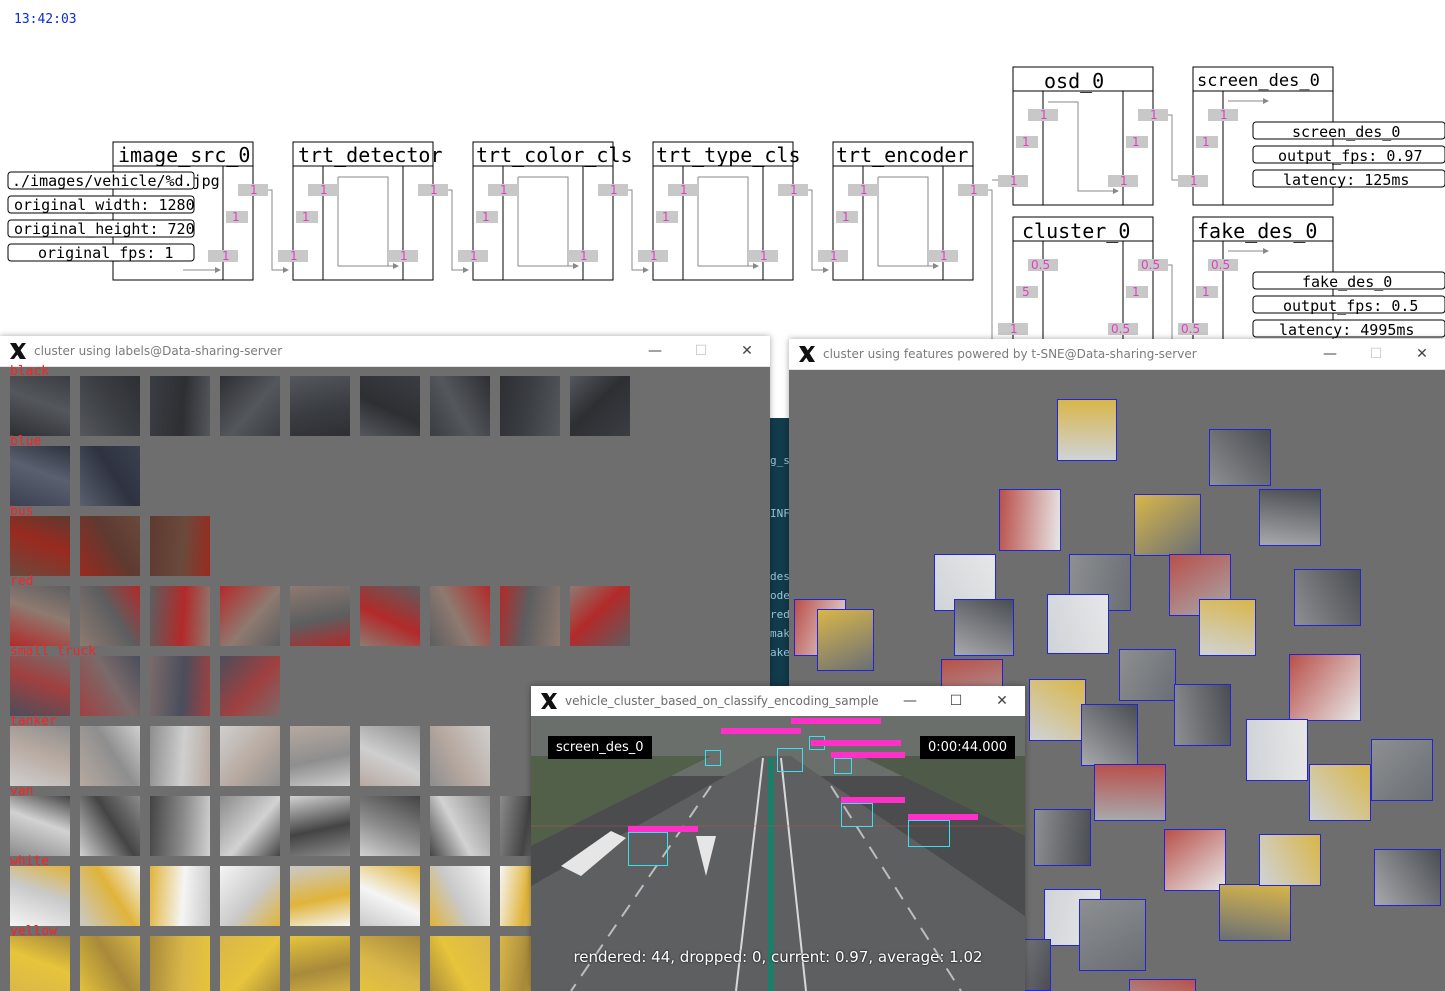 This screenshot has width=1445, height=991. Describe the element at coordinates (723, 211) in the screenshot. I see `node-trt-type-cls: trt_type_cls 1 1 1 1 1` at that location.